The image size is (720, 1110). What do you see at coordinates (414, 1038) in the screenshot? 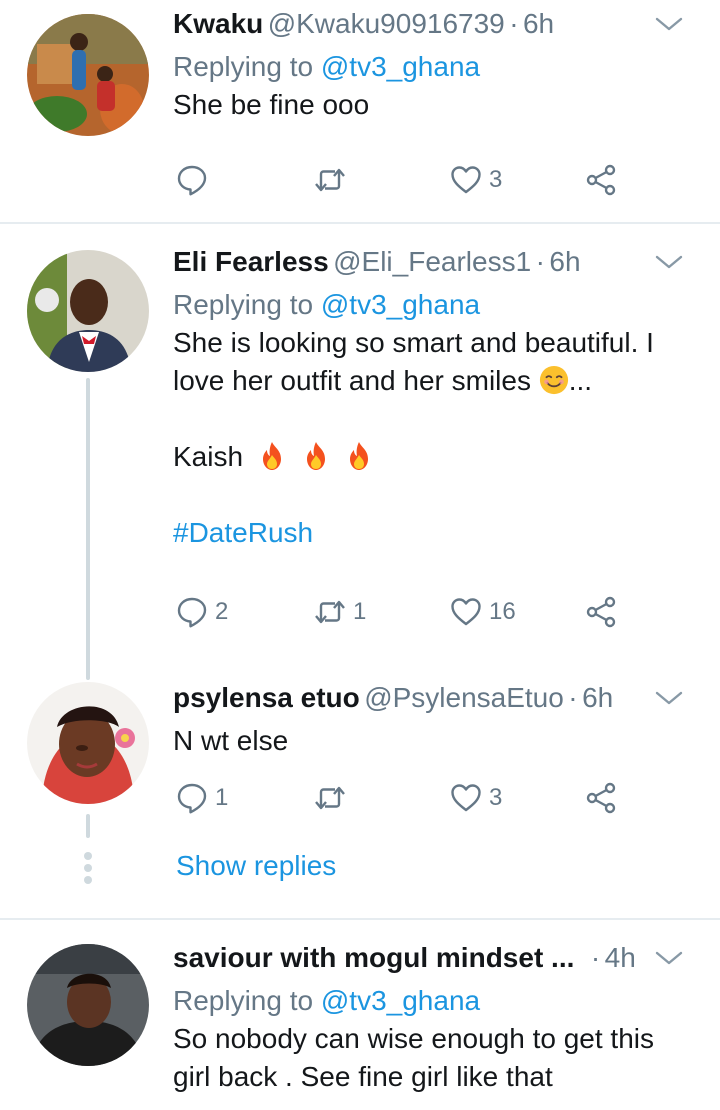
I see `tweet-text-line: So nobody can wise enough to get this` at bounding box center [414, 1038].